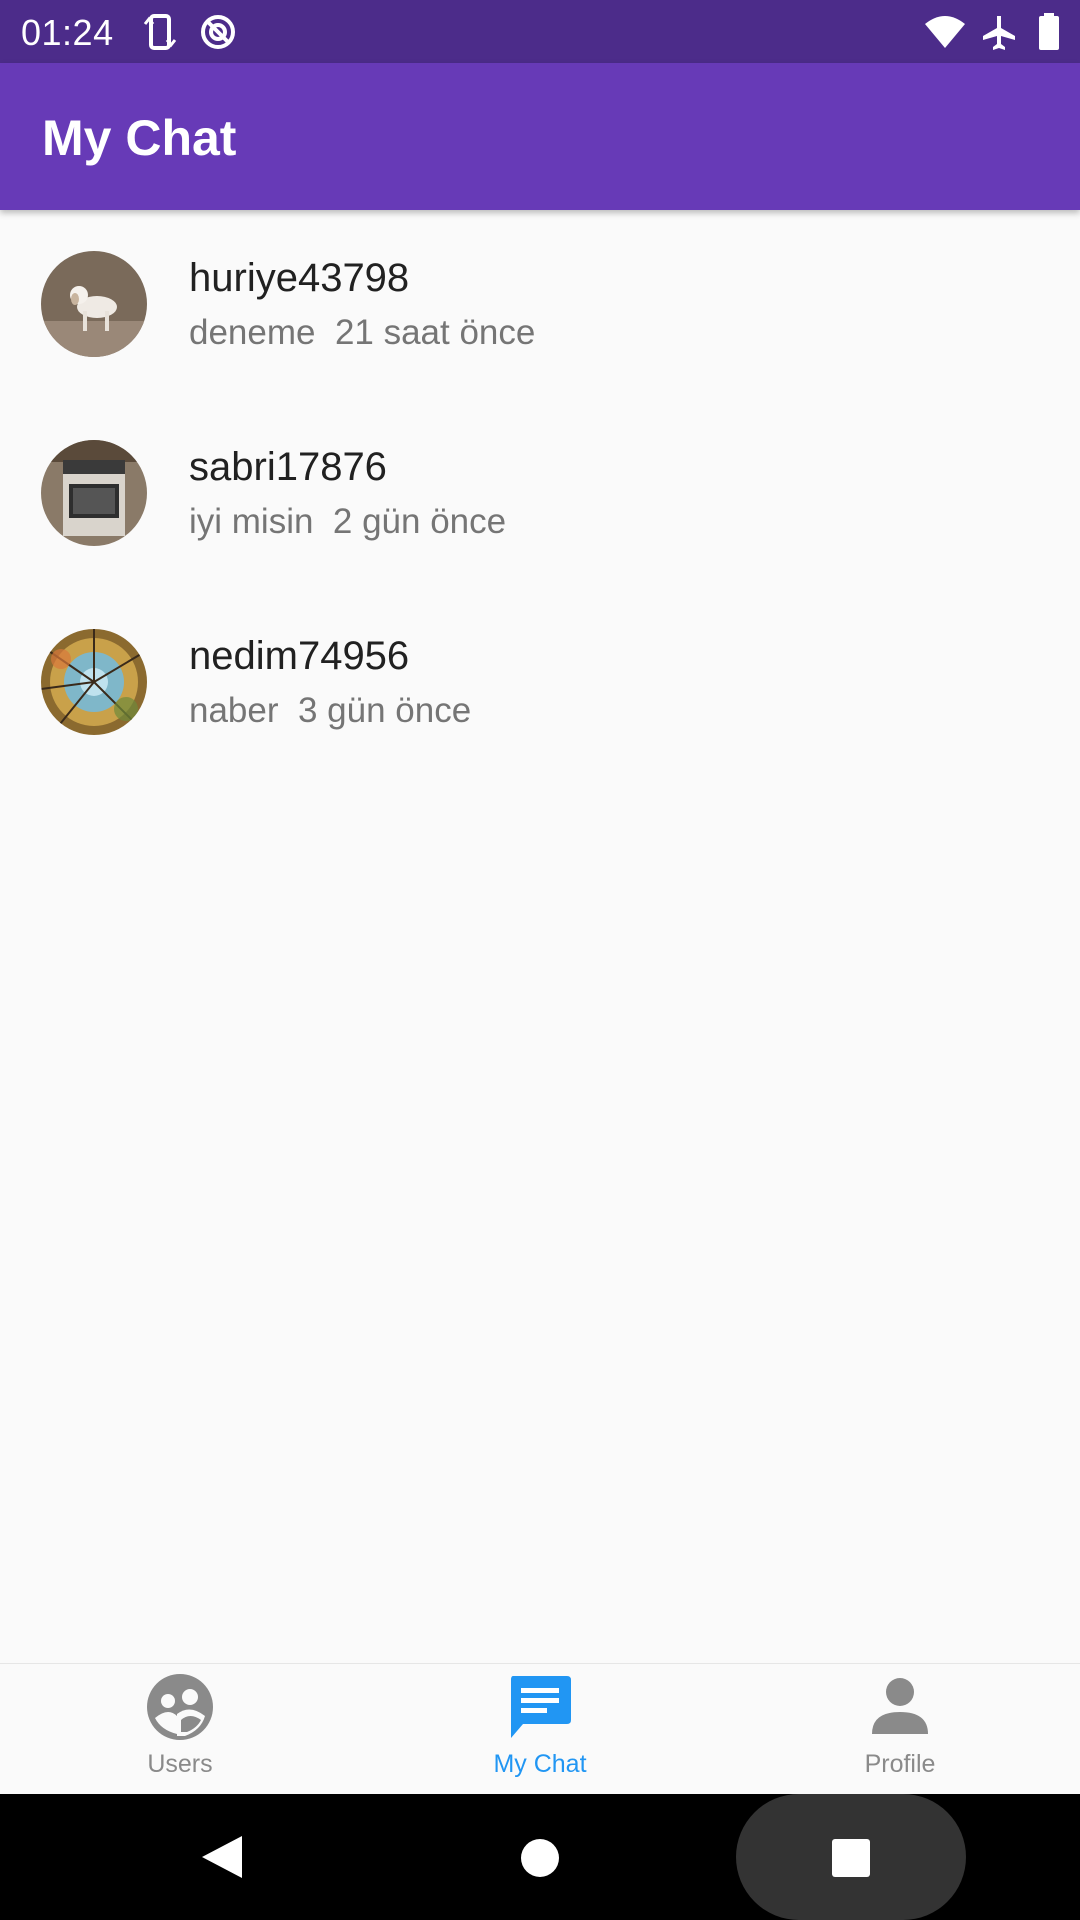  What do you see at coordinates (540, 136) in the screenshot?
I see `app-bar: My Chat` at bounding box center [540, 136].